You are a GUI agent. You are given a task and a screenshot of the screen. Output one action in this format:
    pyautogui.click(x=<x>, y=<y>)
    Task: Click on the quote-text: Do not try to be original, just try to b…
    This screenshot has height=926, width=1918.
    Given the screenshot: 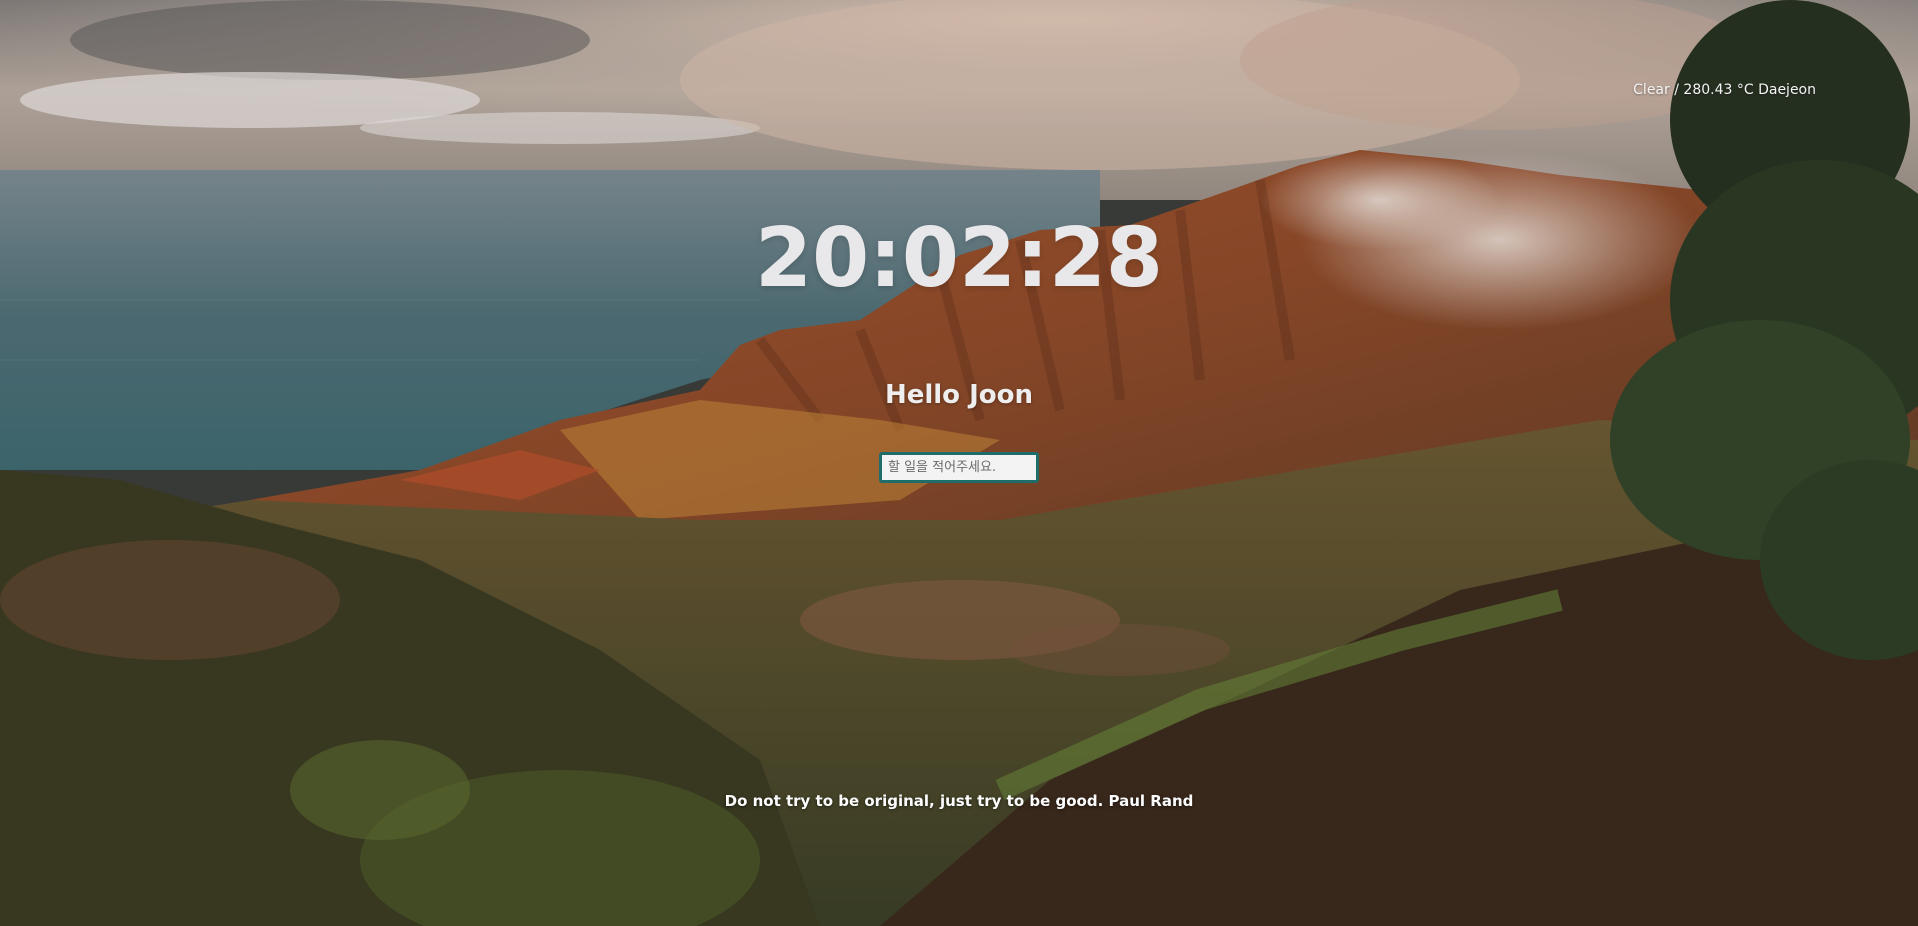 What is the action you would take?
    pyautogui.click(x=914, y=801)
    